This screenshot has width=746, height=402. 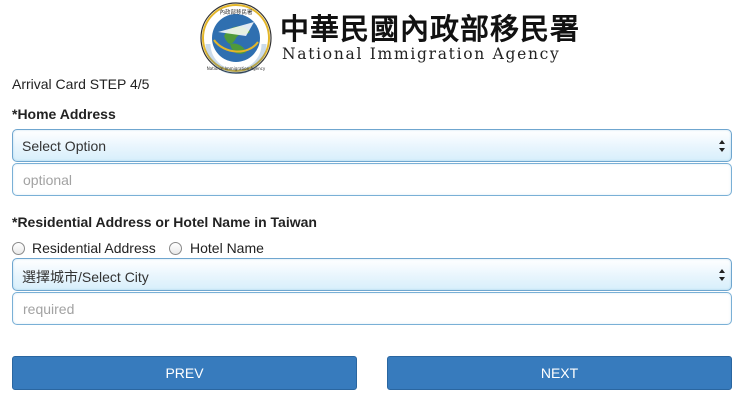 I want to click on agency-logo: 內政部移民署 National Immigration Agency, so click(x=236, y=38).